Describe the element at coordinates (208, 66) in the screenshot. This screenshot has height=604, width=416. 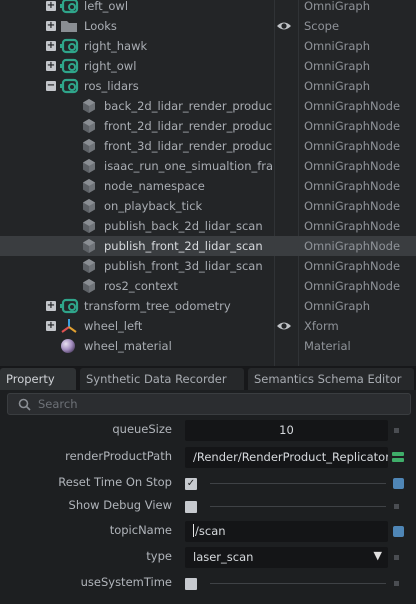
I see `tree-row: + right_owl OmniGraph` at that location.